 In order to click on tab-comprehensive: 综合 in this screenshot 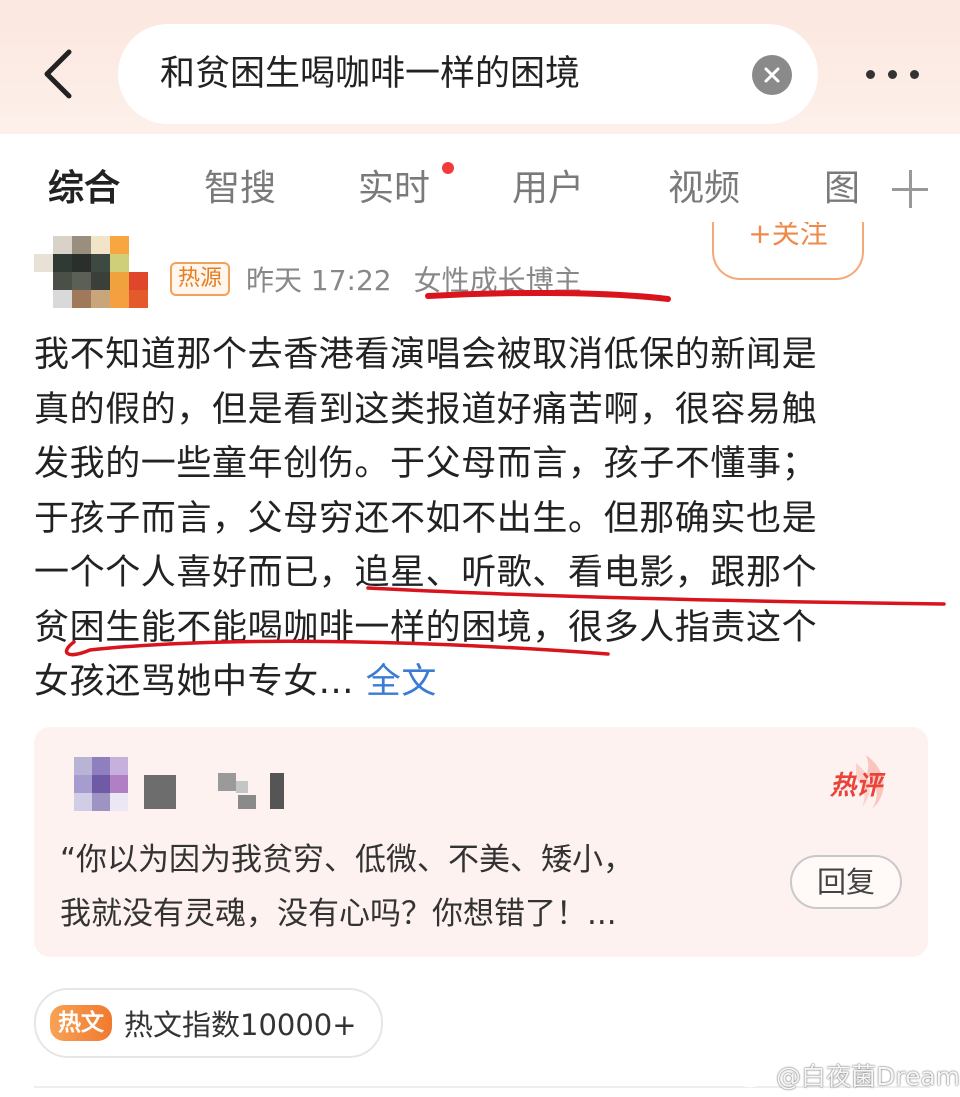, I will do `click(84, 189)`.